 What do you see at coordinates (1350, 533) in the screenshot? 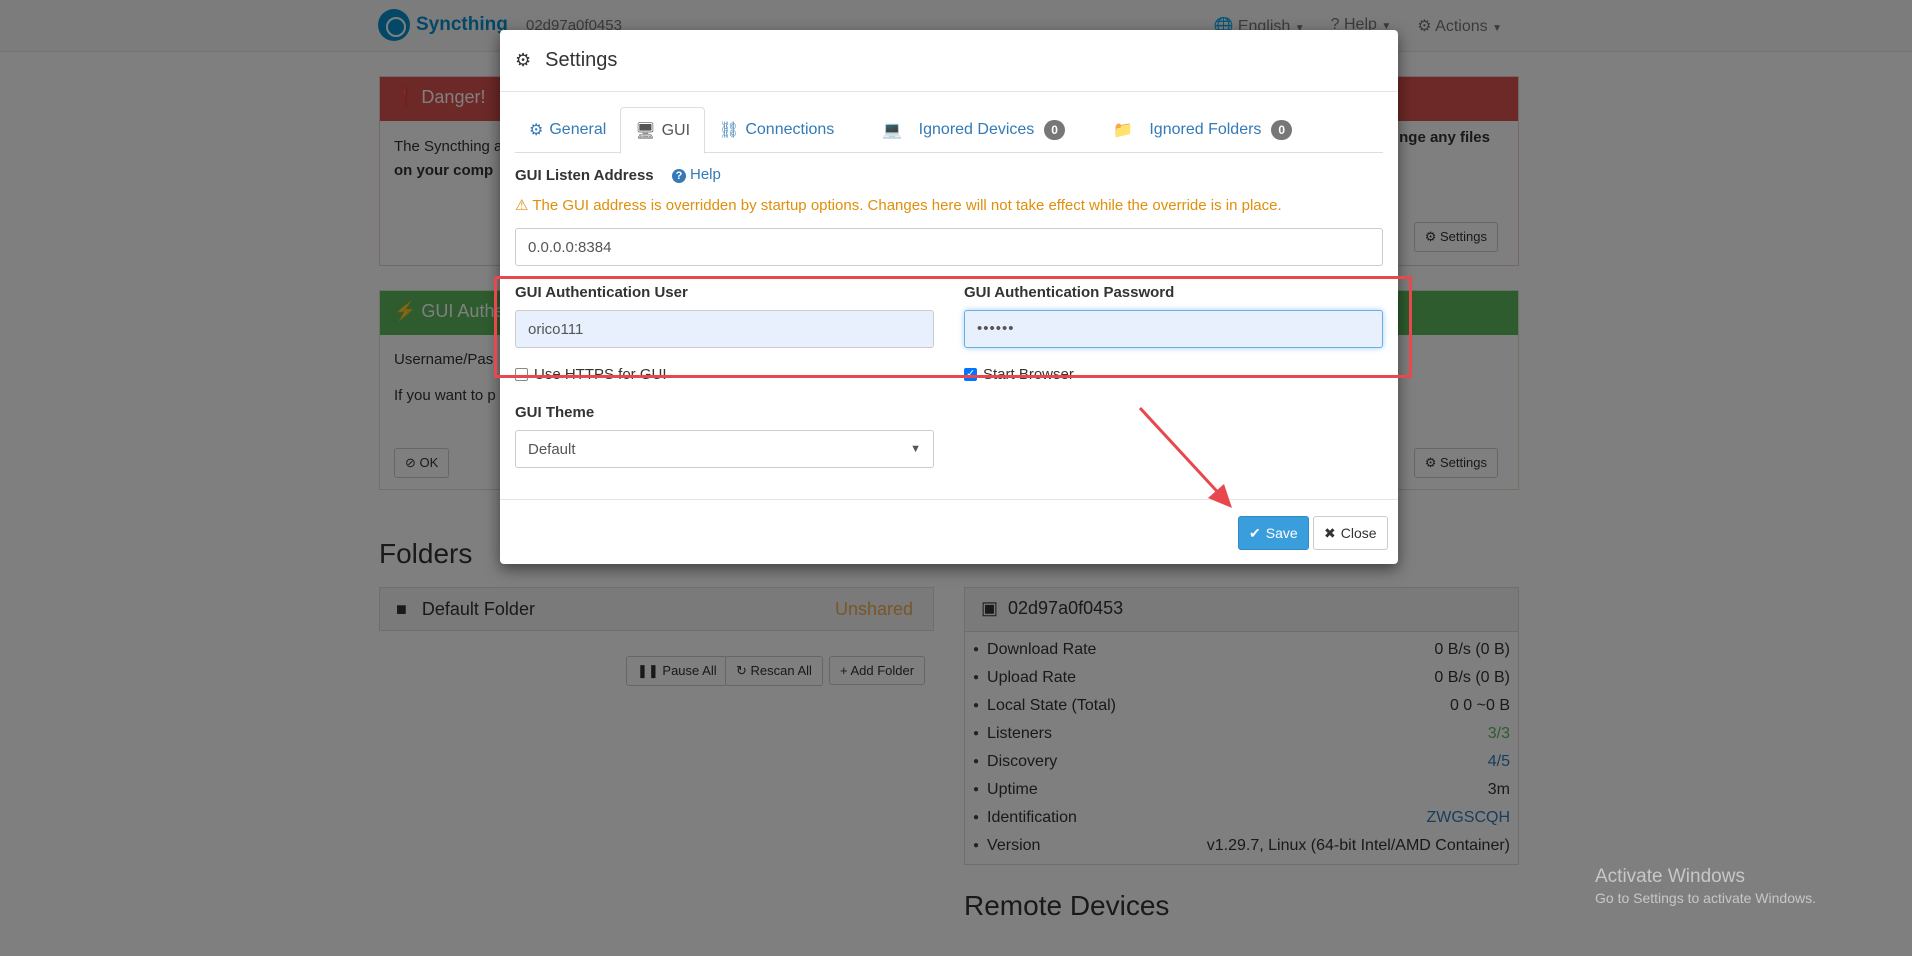
I see `close-button: ✖ Close` at bounding box center [1350, 533].